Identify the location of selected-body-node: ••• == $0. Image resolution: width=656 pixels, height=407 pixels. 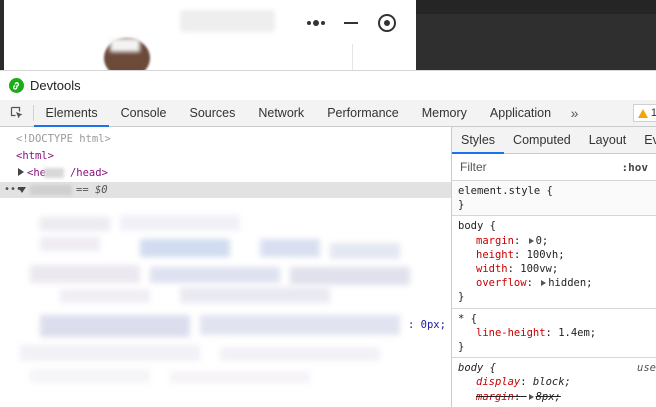
(225, 190).